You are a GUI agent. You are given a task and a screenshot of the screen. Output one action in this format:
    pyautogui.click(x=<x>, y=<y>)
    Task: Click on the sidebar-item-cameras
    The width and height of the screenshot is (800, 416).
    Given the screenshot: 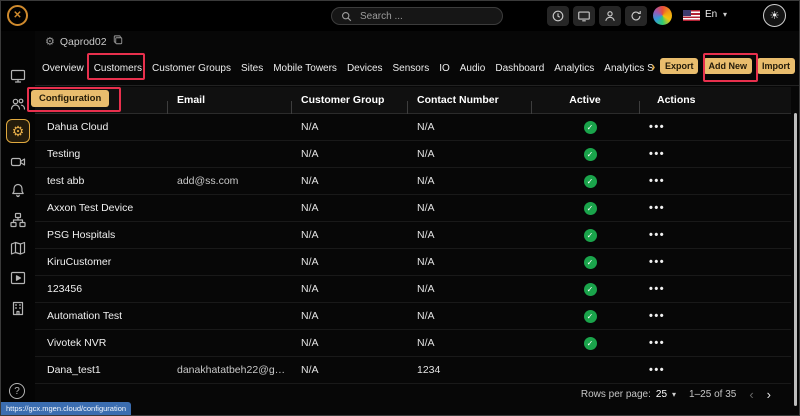 What is the action you would take?
    pyautogui.click(x=18, y=162)
    